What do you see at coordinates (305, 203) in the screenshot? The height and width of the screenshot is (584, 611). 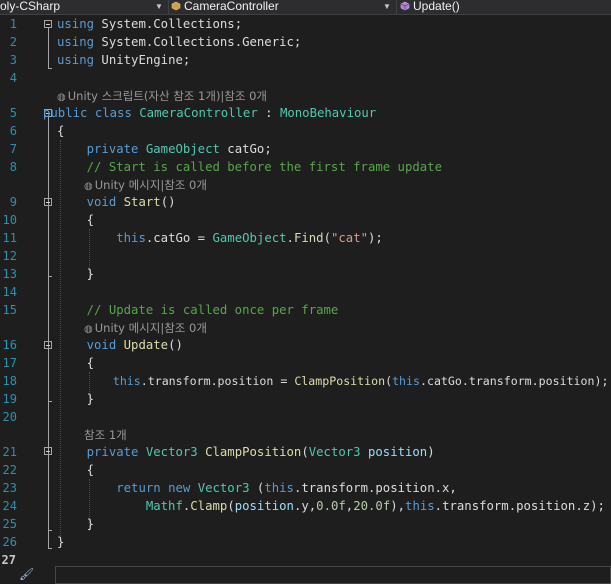 I see `code-line: 9 void Start()` at bounding box center [305, 203].